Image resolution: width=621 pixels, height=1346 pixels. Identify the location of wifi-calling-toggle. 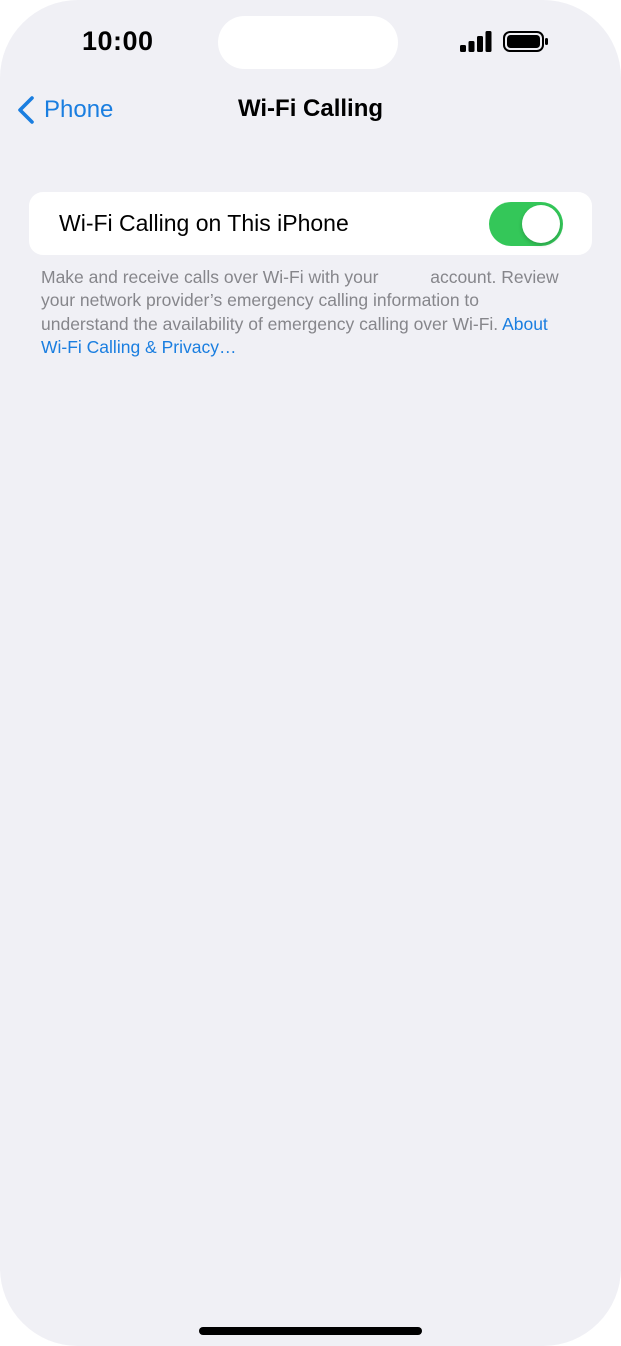
(526, 224).